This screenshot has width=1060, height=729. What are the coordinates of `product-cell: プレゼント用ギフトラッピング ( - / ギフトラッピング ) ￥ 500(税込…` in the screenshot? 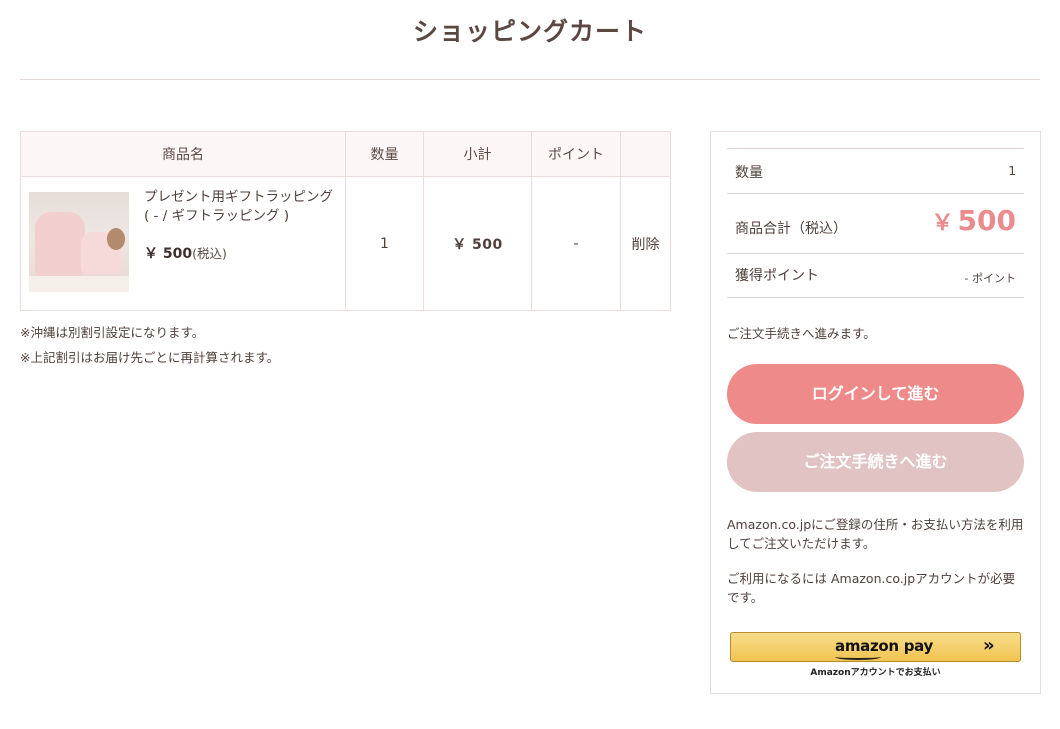 It's located at (183, 243).